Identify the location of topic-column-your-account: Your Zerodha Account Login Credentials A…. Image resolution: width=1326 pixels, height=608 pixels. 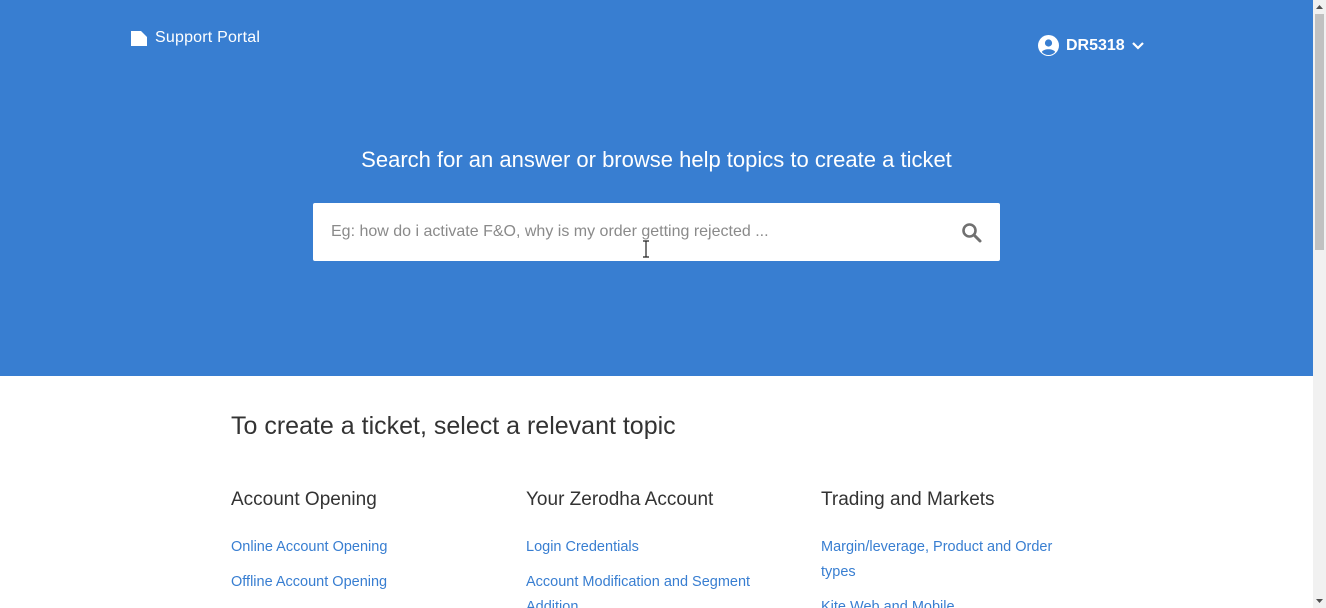
(646, 547).